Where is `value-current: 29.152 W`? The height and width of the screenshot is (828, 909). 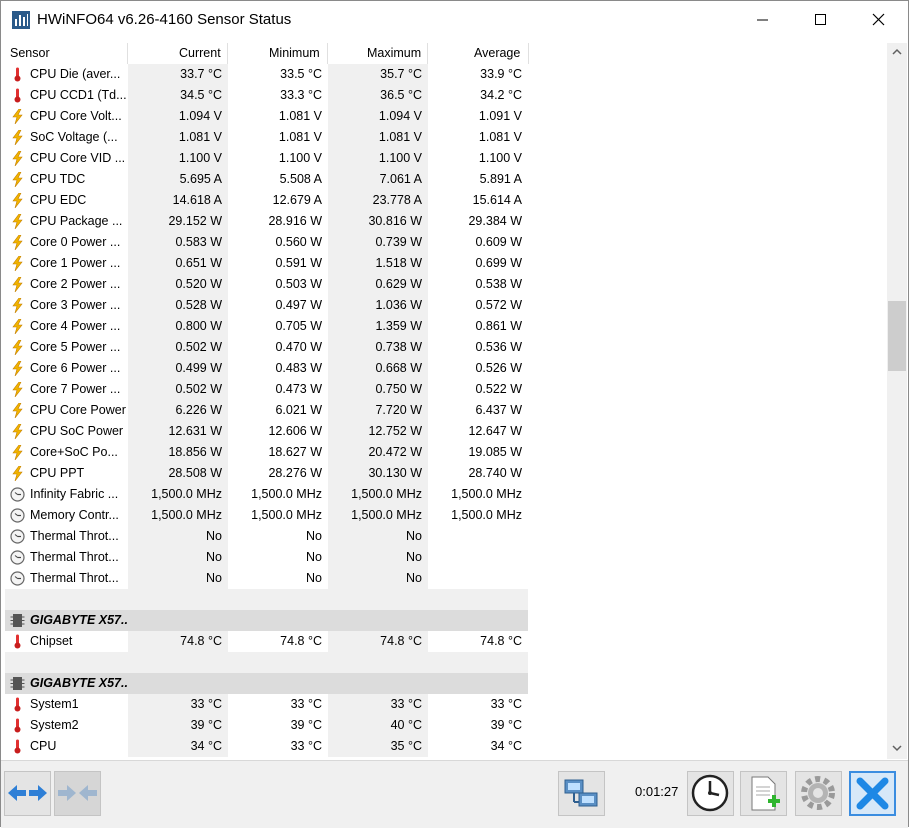
value-current: 29.152 W is located at coordinates (178, 221).